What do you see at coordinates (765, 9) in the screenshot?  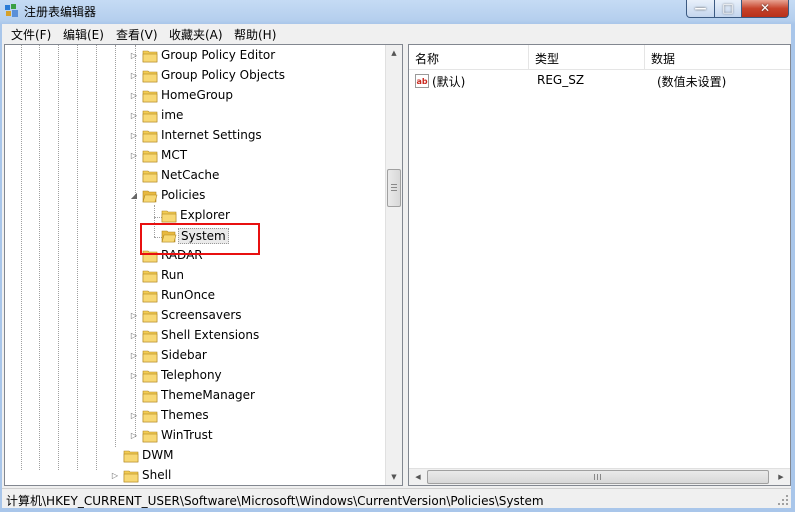 I see `close-button: ✕` at bounding box center [765, 9].